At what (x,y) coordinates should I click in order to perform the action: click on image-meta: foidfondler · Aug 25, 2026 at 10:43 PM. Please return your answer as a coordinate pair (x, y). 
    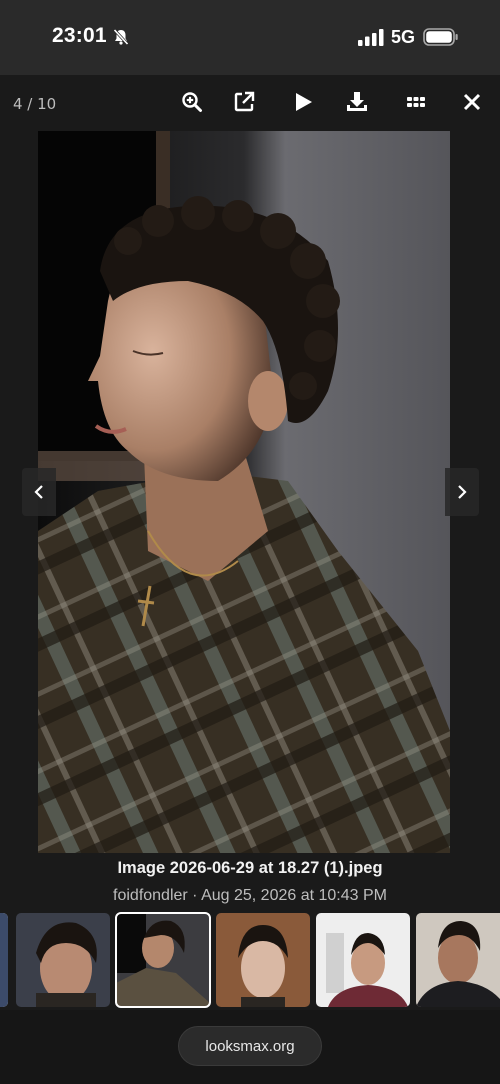
    Looking at the image, I should click on (250, 895).